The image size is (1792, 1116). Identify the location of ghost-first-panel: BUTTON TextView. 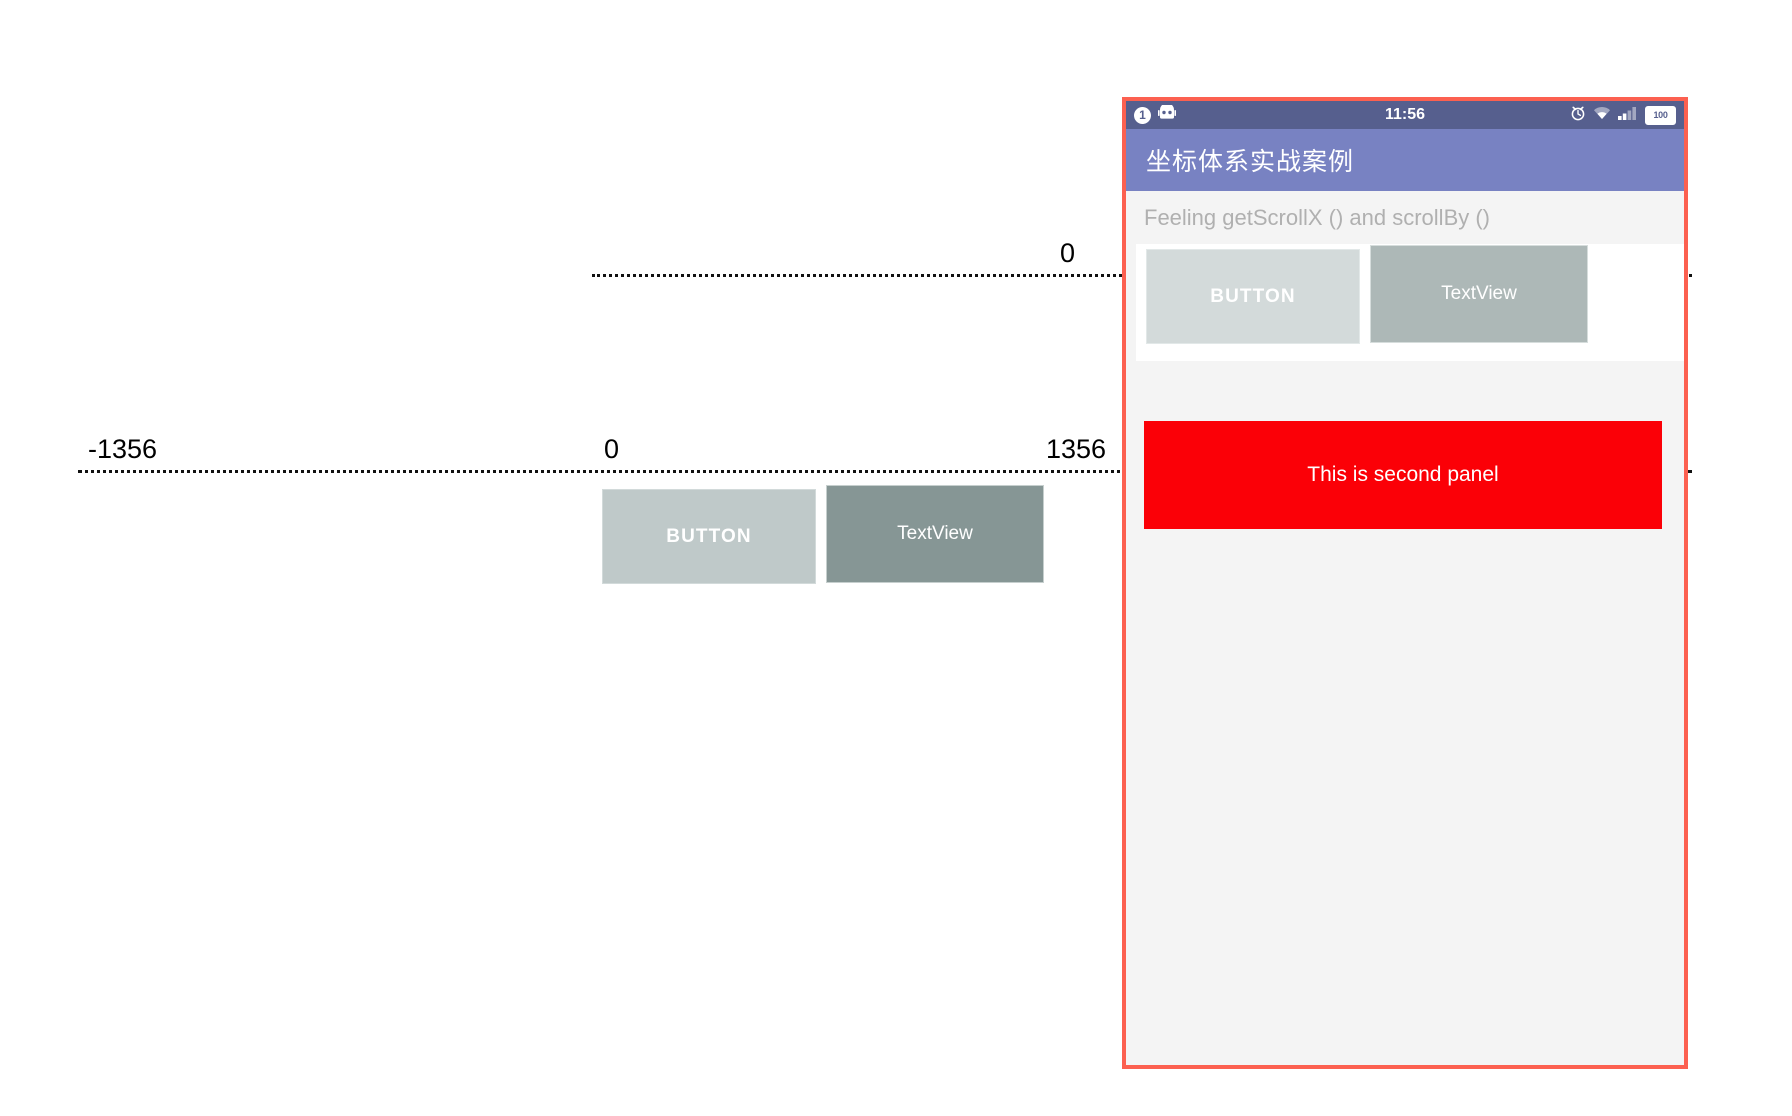
(836, 543).